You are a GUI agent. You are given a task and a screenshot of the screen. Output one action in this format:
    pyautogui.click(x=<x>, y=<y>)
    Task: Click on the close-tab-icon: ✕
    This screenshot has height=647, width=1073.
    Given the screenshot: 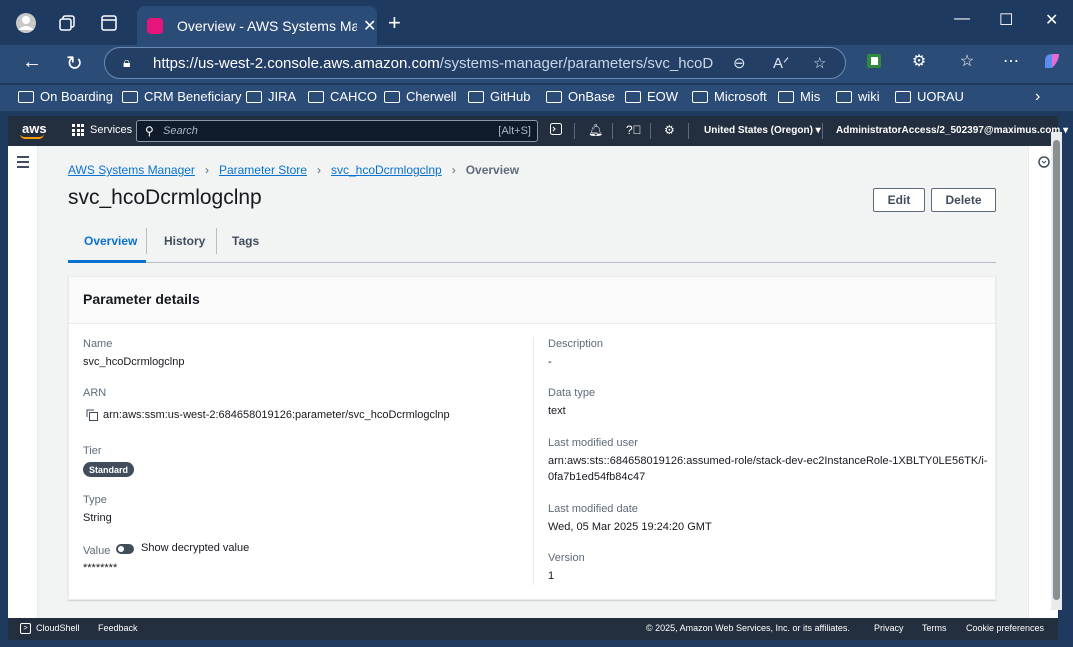 What is the action you would take?
    pyautogui.click(x=369, y=26)
    